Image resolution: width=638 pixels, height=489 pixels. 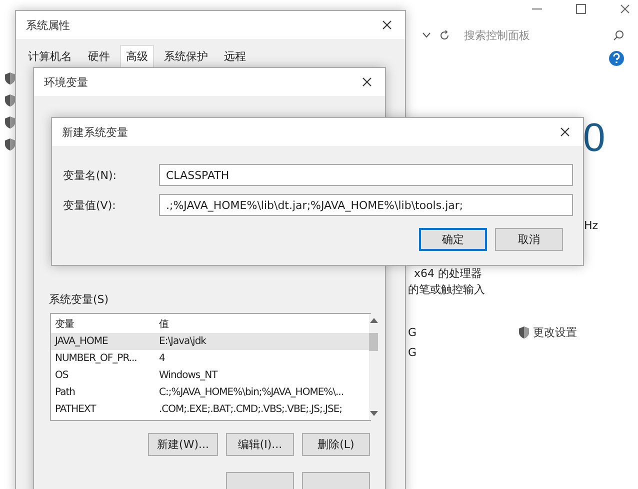 What do you see at coordinates (250, 409) in the screenshot?
I see `table-cell-text: .COM;.EXE;.BAT;.CMD;.VBS;.VBE;.JS;.JSE;` at bounding box center [250, 409].